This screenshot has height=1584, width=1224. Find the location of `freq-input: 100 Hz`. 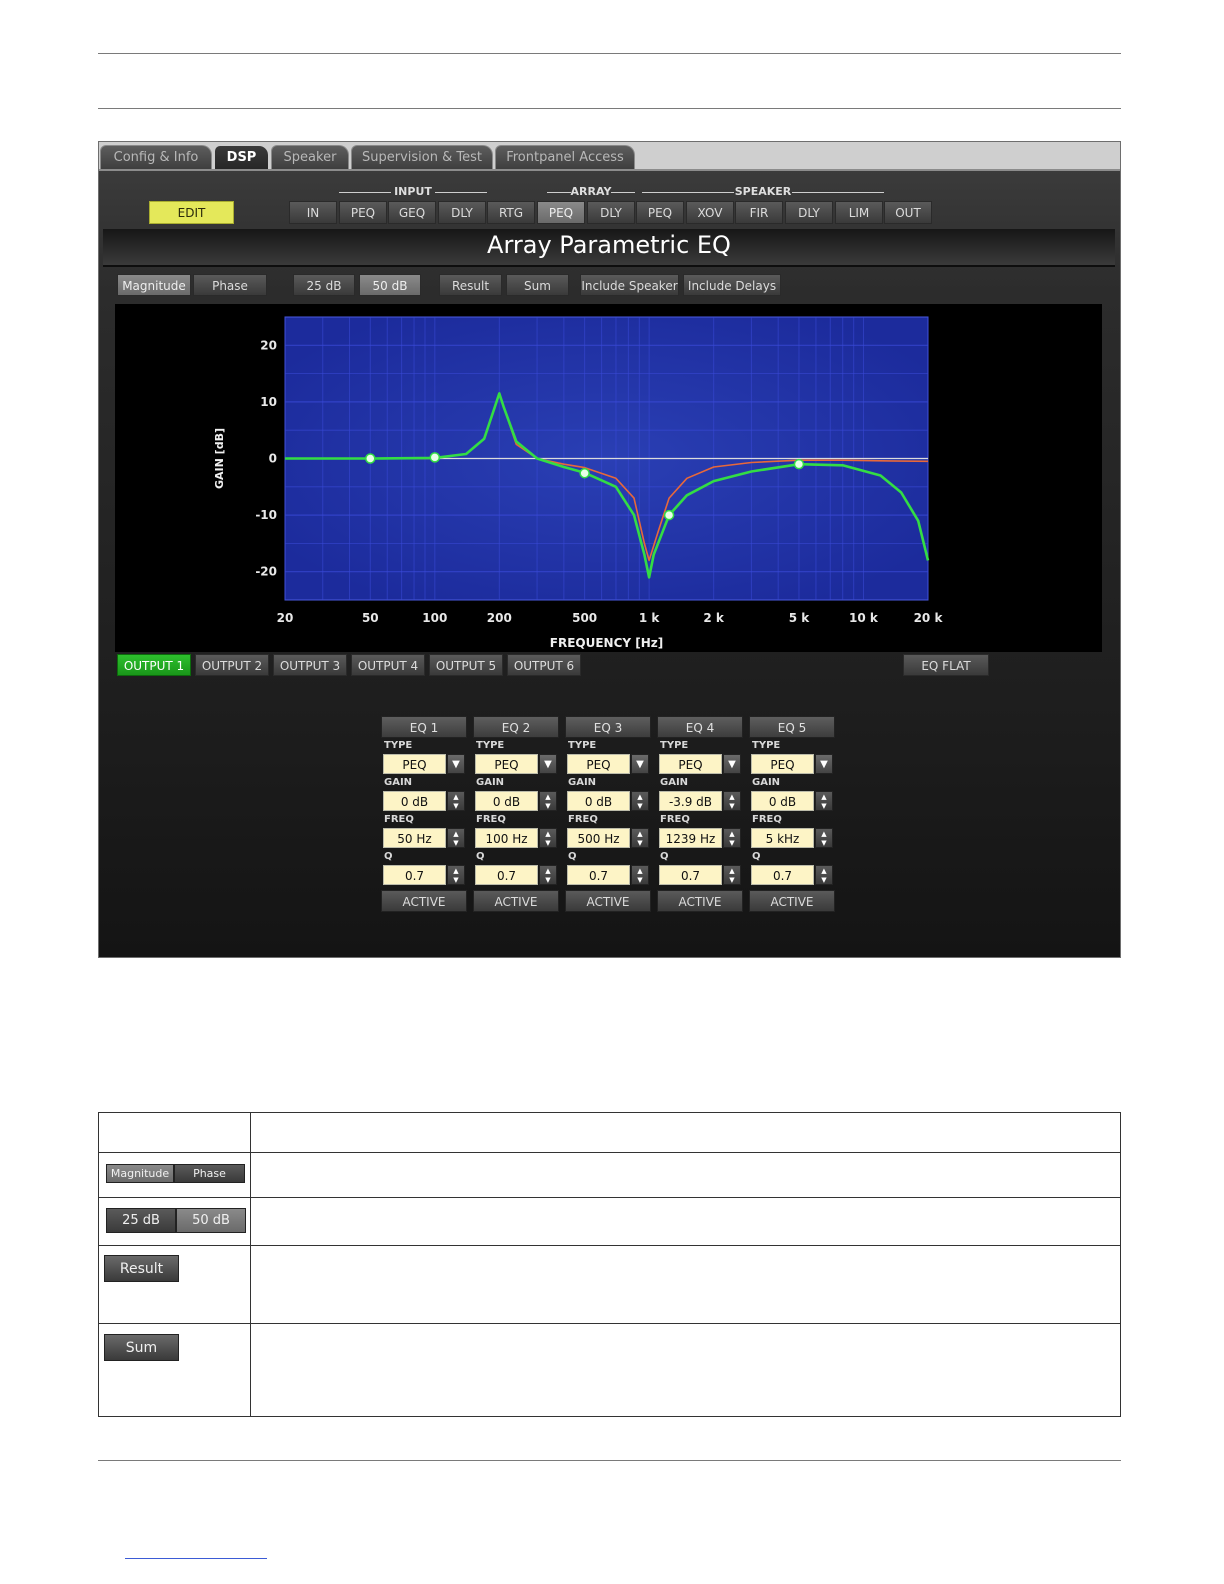

freq-input: 100 Hz is located at coordinates (506, 838).